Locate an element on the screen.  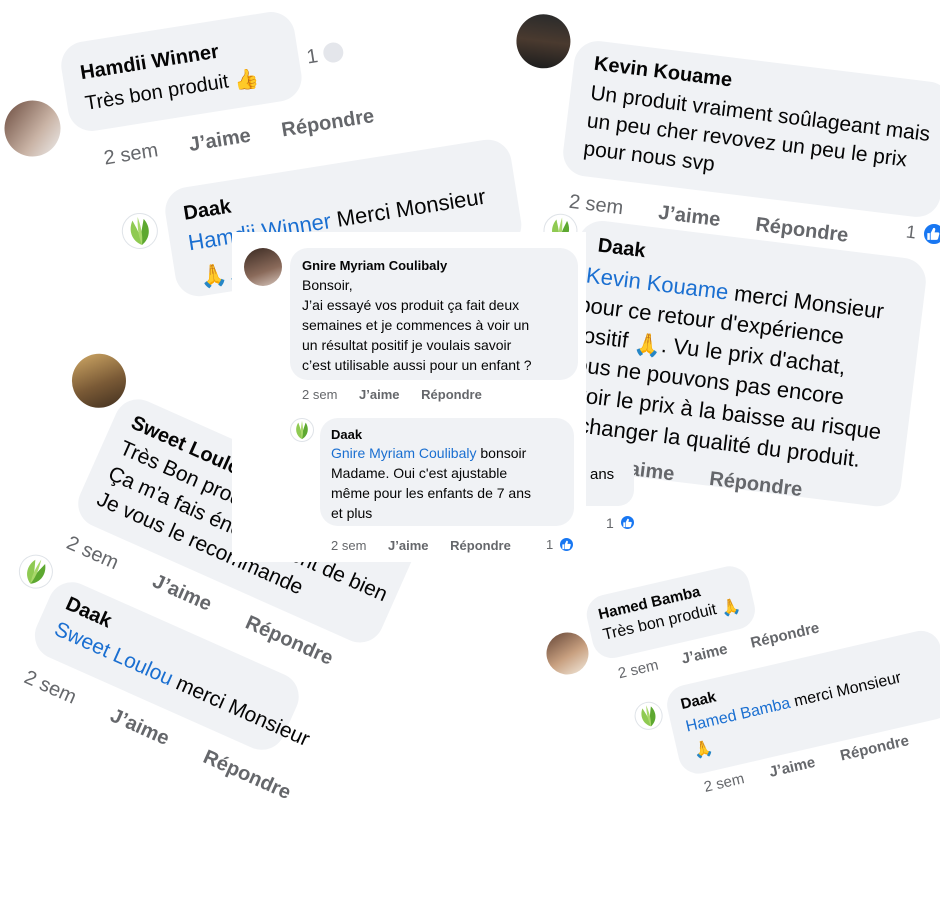
comment-line-1: Bonsoir, is located at coordinates (327, 285).